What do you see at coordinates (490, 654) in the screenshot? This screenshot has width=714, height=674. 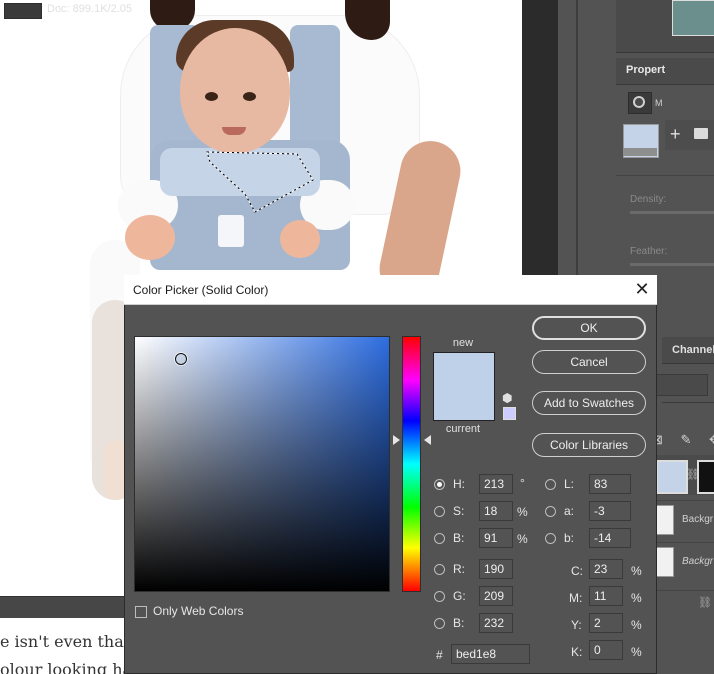 I see `hex-field: bed1e8` at bounding box center [490, 654].